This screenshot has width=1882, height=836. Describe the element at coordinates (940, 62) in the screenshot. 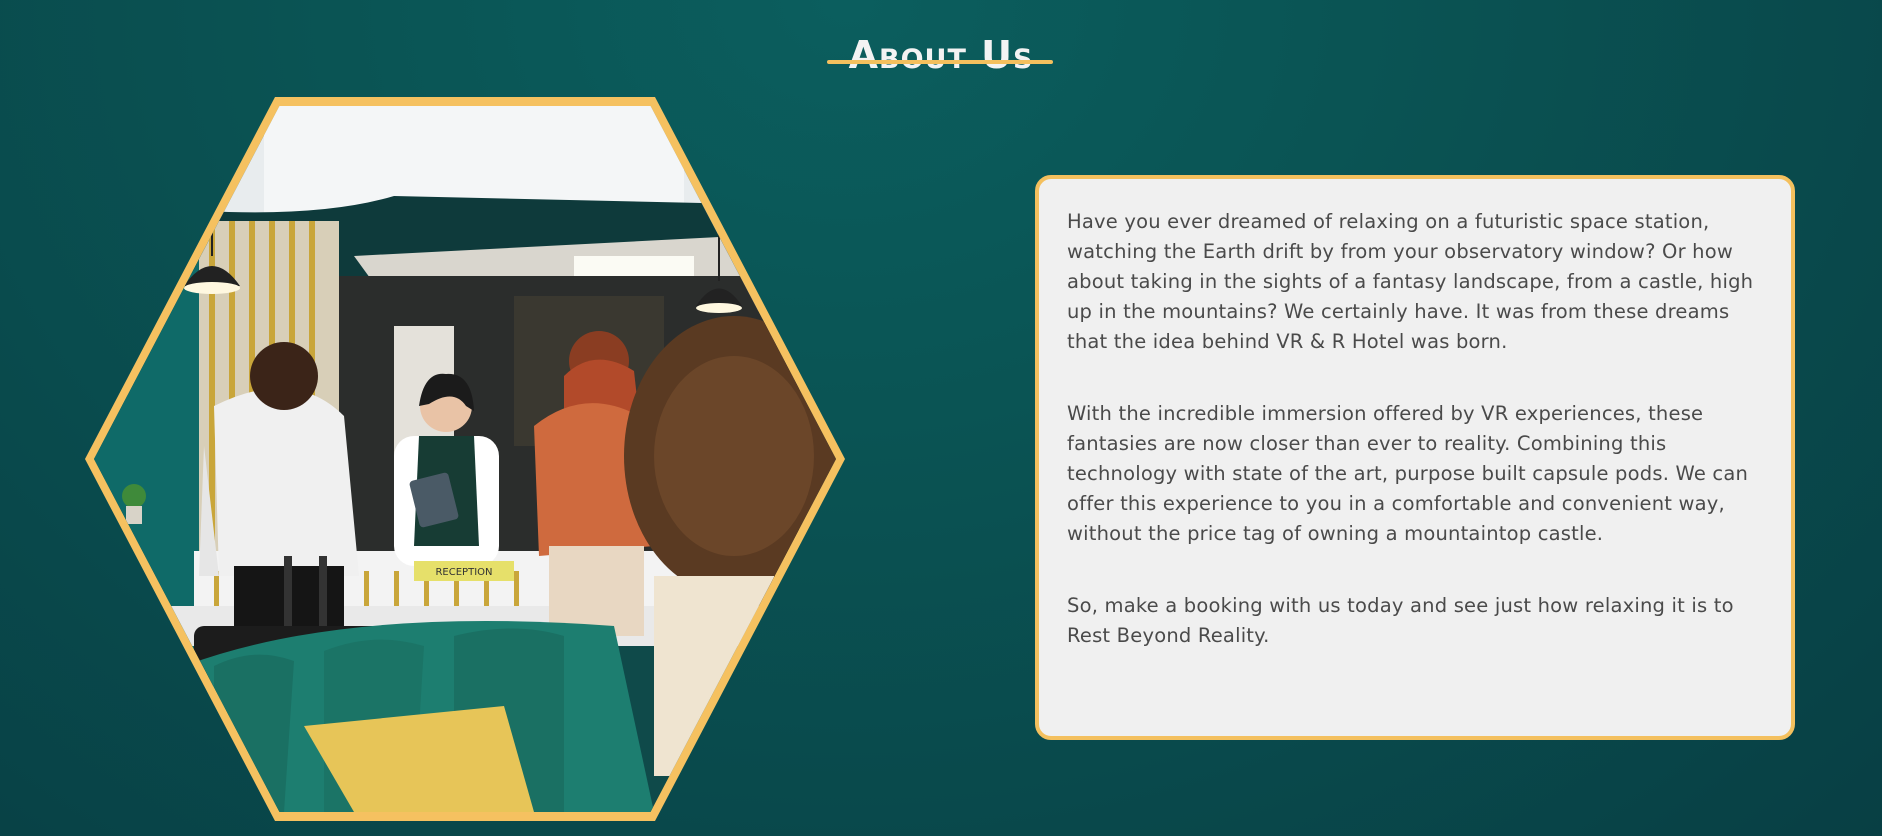

I see `title-underline` at that location.